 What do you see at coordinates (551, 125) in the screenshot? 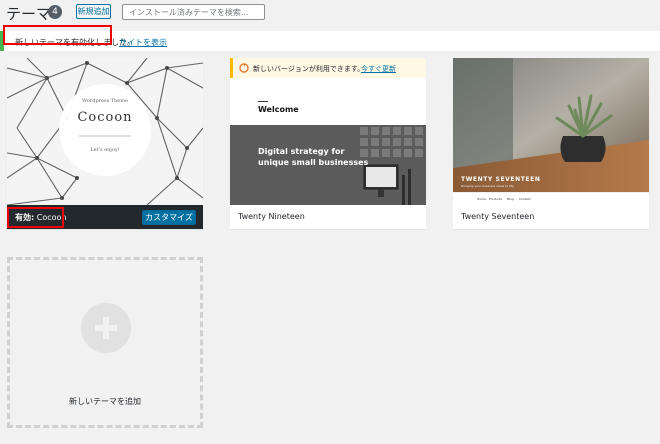
I see `seventeen-hero-graphic` at bounding box center [551, 125].